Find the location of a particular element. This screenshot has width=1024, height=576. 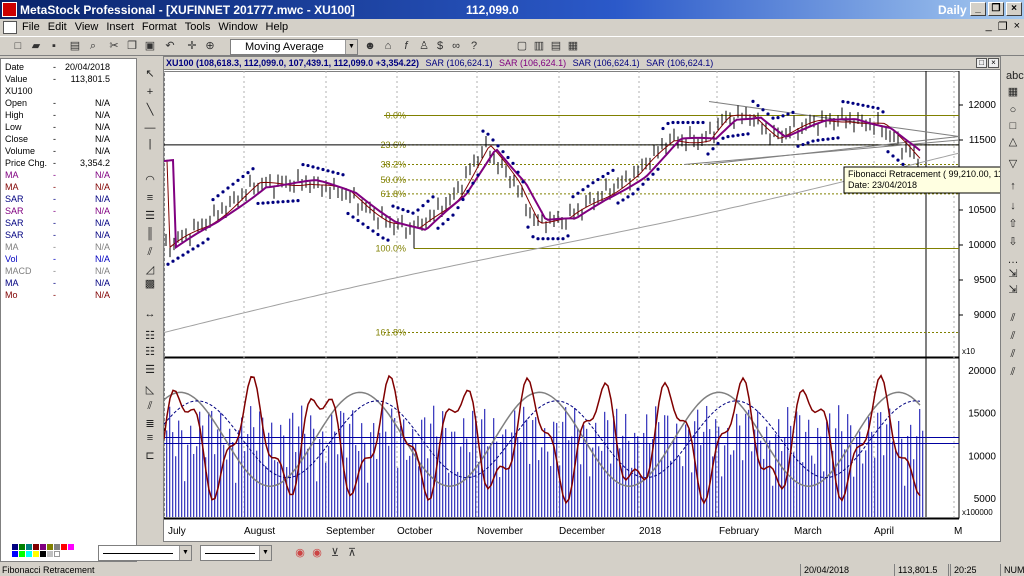

swatch-black is located at coordinates (43, 554).